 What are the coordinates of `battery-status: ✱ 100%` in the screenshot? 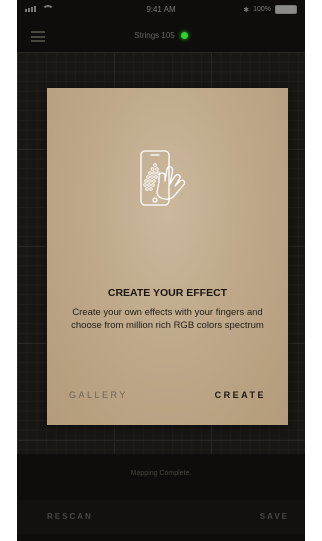 It's located at (270, 9).